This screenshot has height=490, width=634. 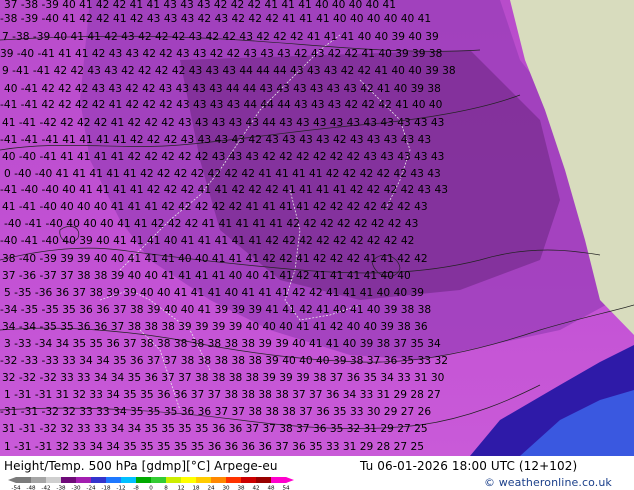 What do you see at coordinates (548, 482) in the screenshot?
I see `credit-link: © weatheronline.co.uk` at bounding box center [548, 482].